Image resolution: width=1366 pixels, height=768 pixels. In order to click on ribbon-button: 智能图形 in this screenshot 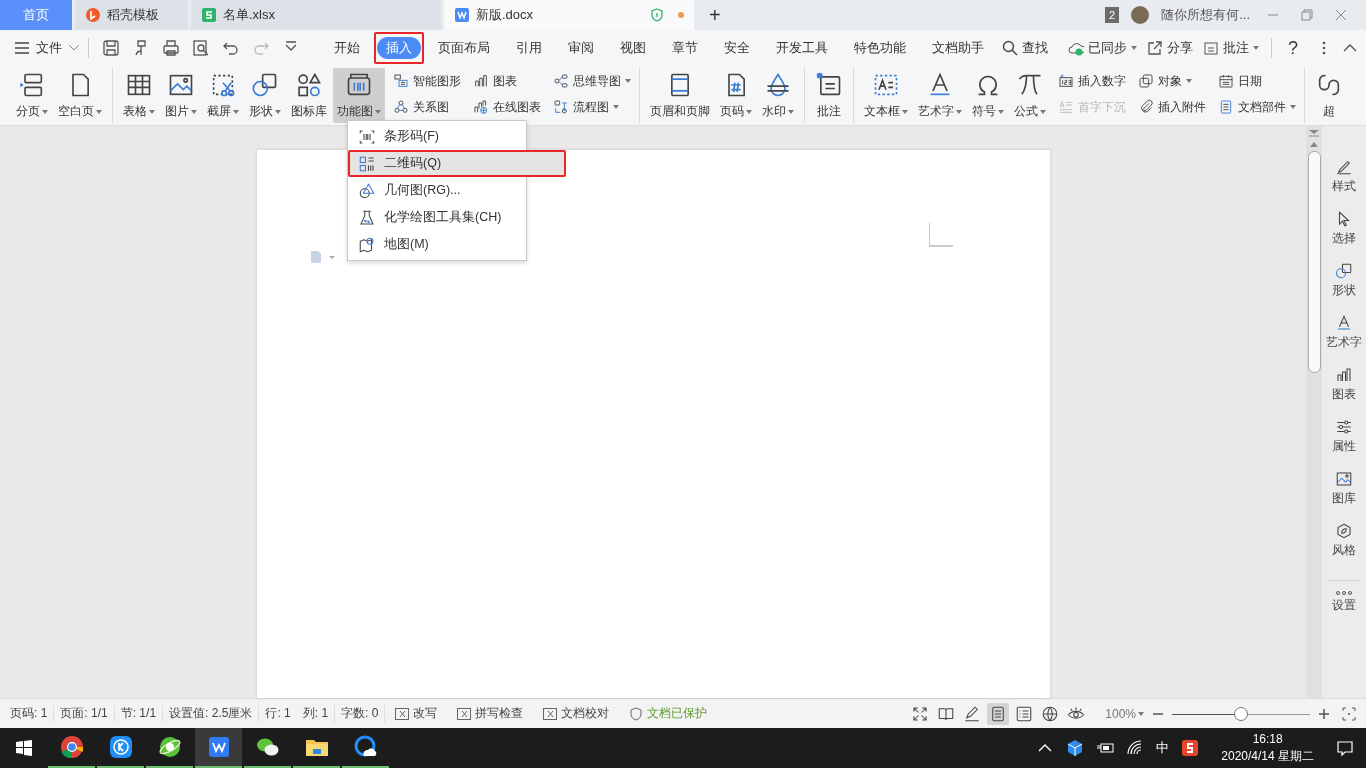, I will do `click(427, 81)`.